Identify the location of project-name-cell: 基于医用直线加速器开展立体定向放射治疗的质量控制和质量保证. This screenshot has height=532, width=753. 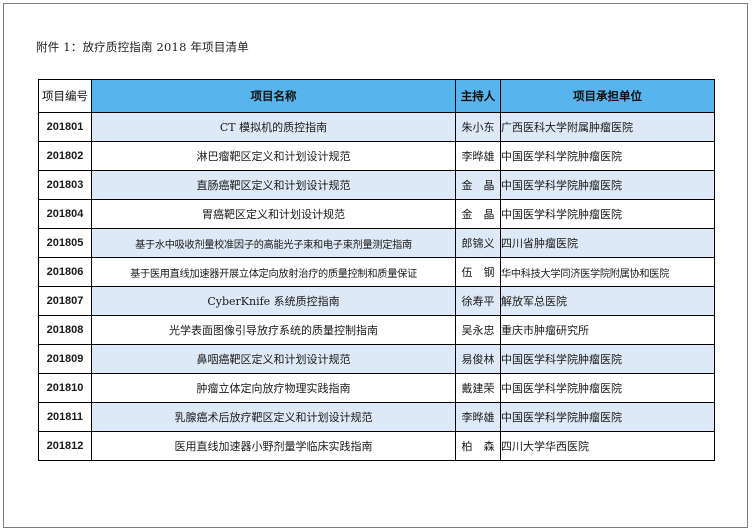
(273, 272).